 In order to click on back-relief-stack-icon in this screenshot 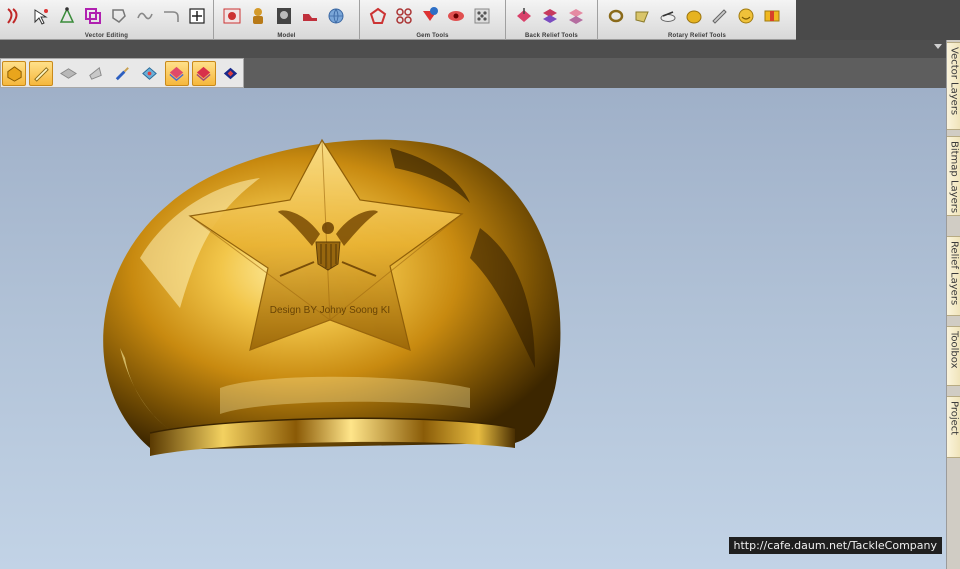, I will do `click(550, 16)`.